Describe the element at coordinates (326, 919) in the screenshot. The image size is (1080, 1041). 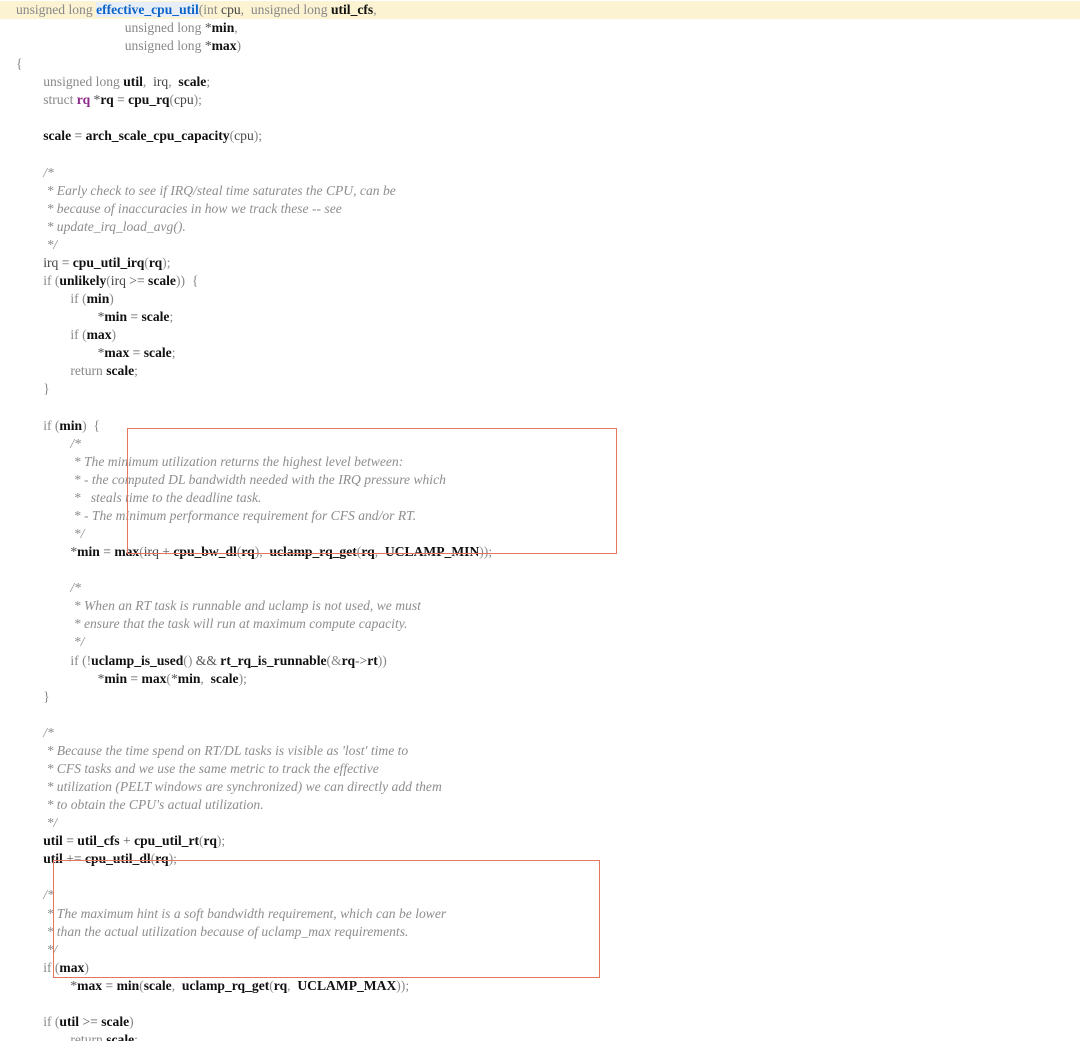
I see `highlight-box-max` at that location.